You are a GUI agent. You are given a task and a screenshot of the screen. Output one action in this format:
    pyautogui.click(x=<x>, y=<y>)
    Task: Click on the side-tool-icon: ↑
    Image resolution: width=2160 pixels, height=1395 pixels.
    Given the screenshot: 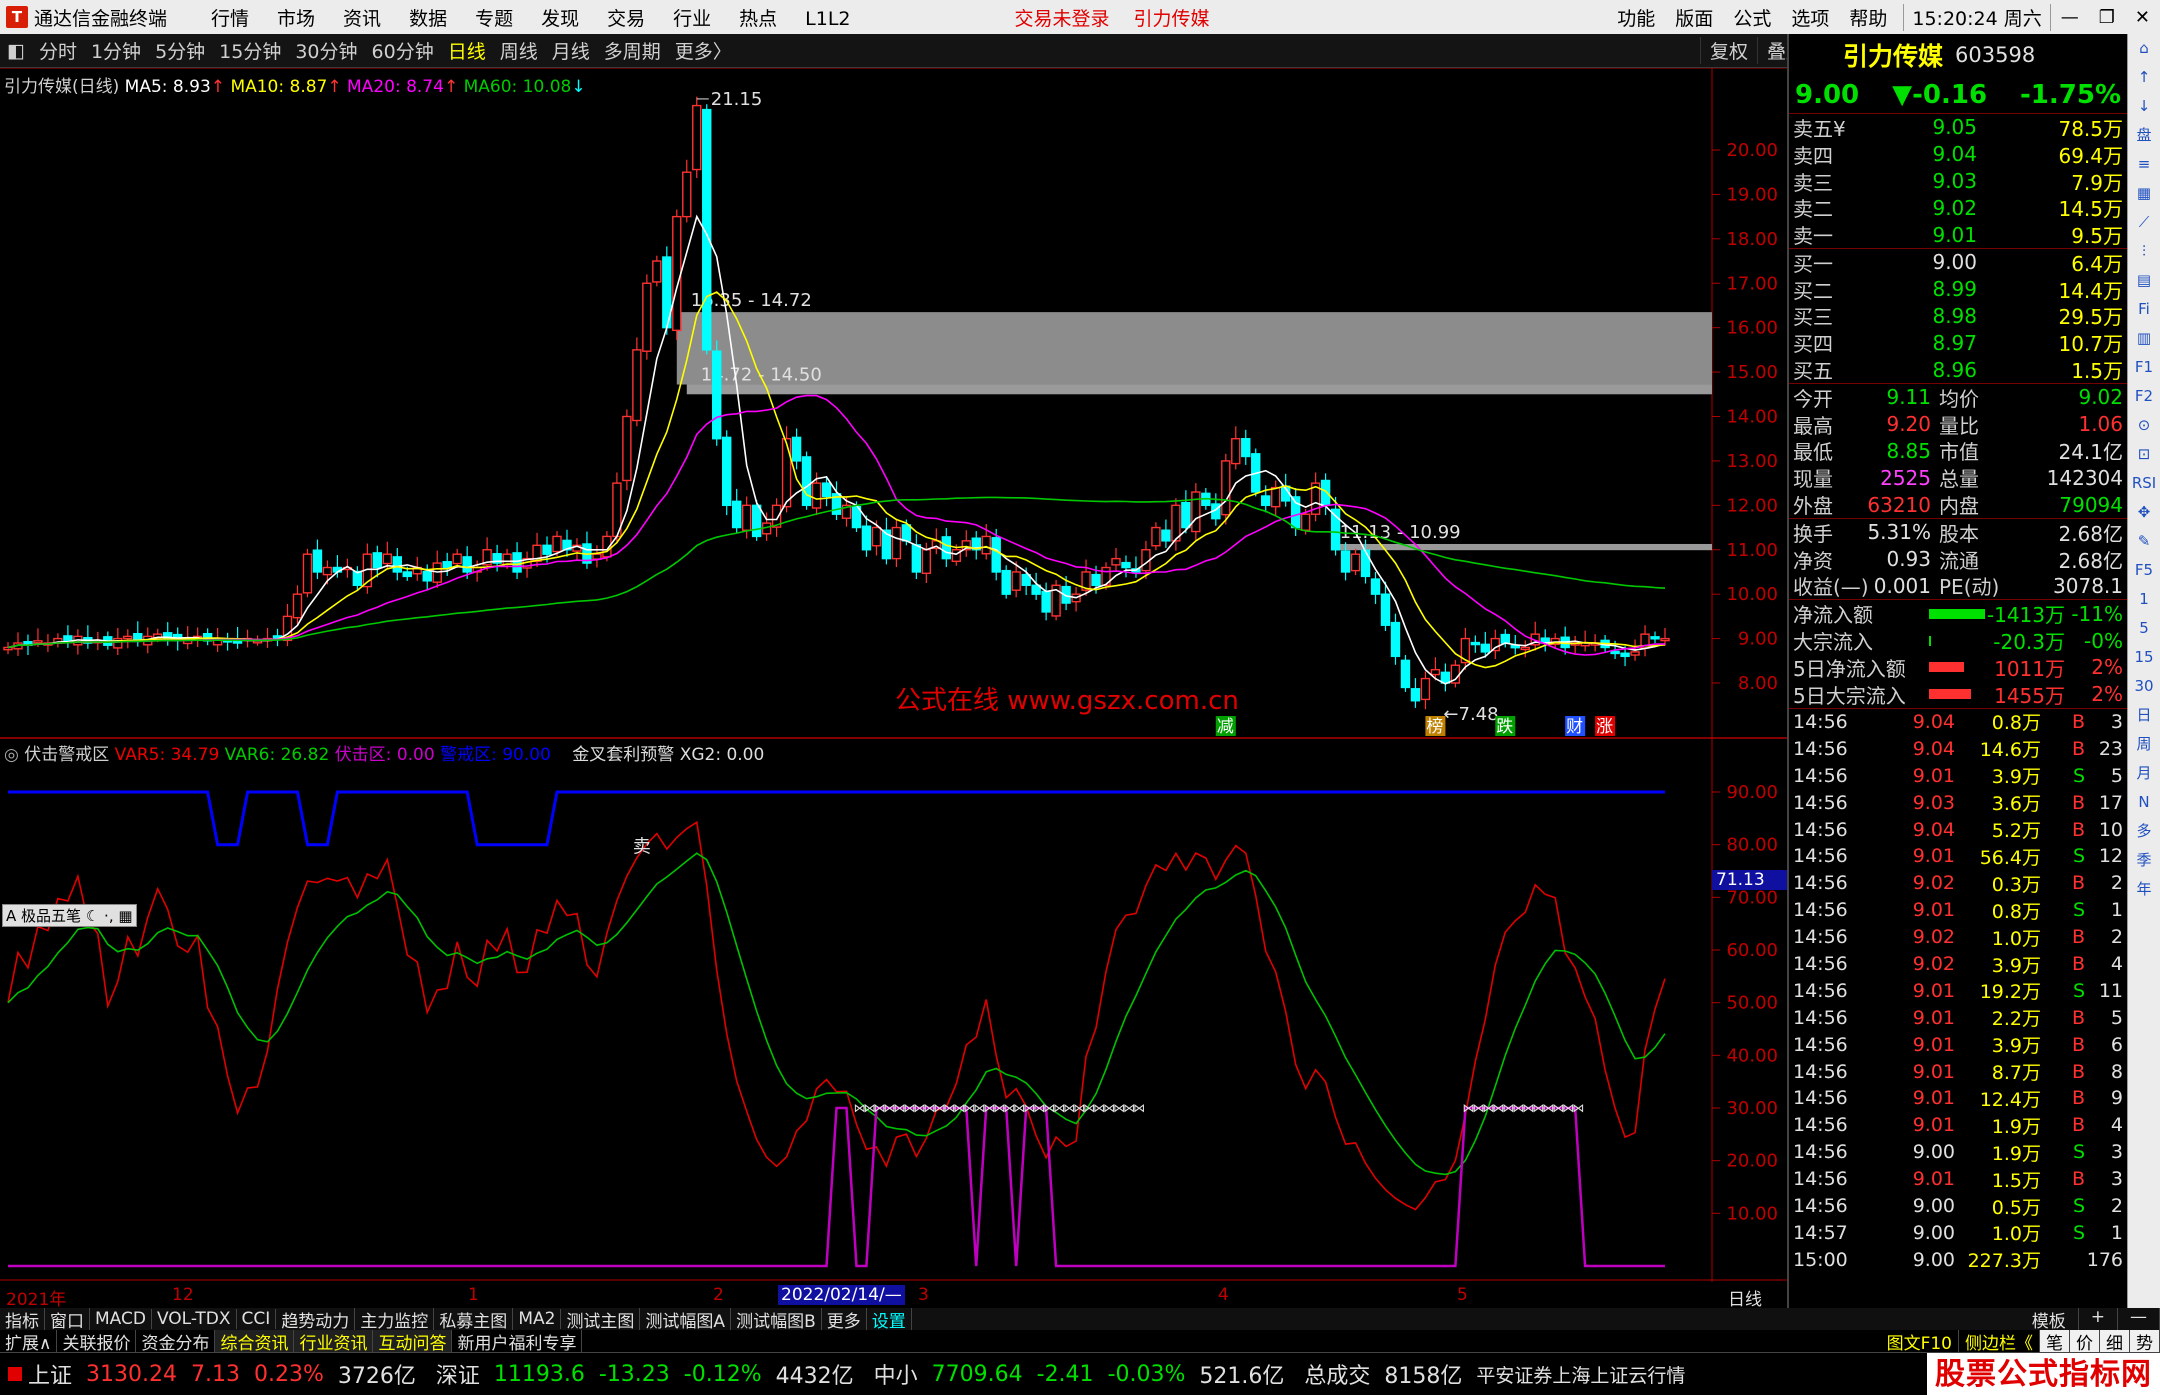 What is the action you would take?
    pyautogui.click(x=2144, y=77)
    